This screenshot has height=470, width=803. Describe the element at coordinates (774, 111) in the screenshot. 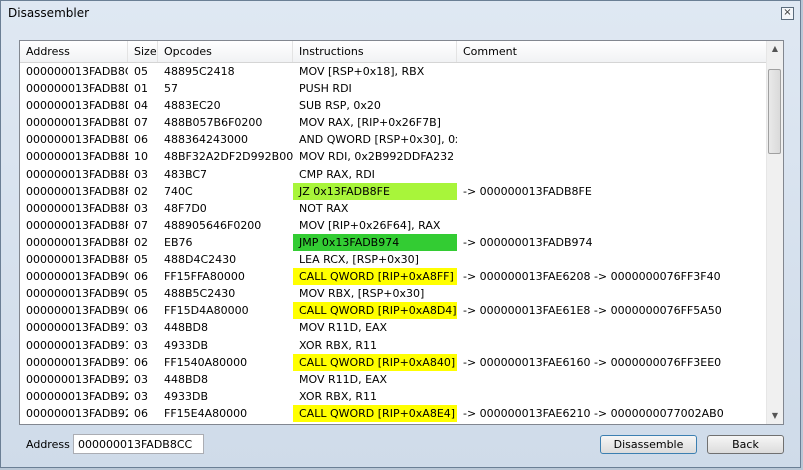

I see `scrollbar-thumb` at that location.